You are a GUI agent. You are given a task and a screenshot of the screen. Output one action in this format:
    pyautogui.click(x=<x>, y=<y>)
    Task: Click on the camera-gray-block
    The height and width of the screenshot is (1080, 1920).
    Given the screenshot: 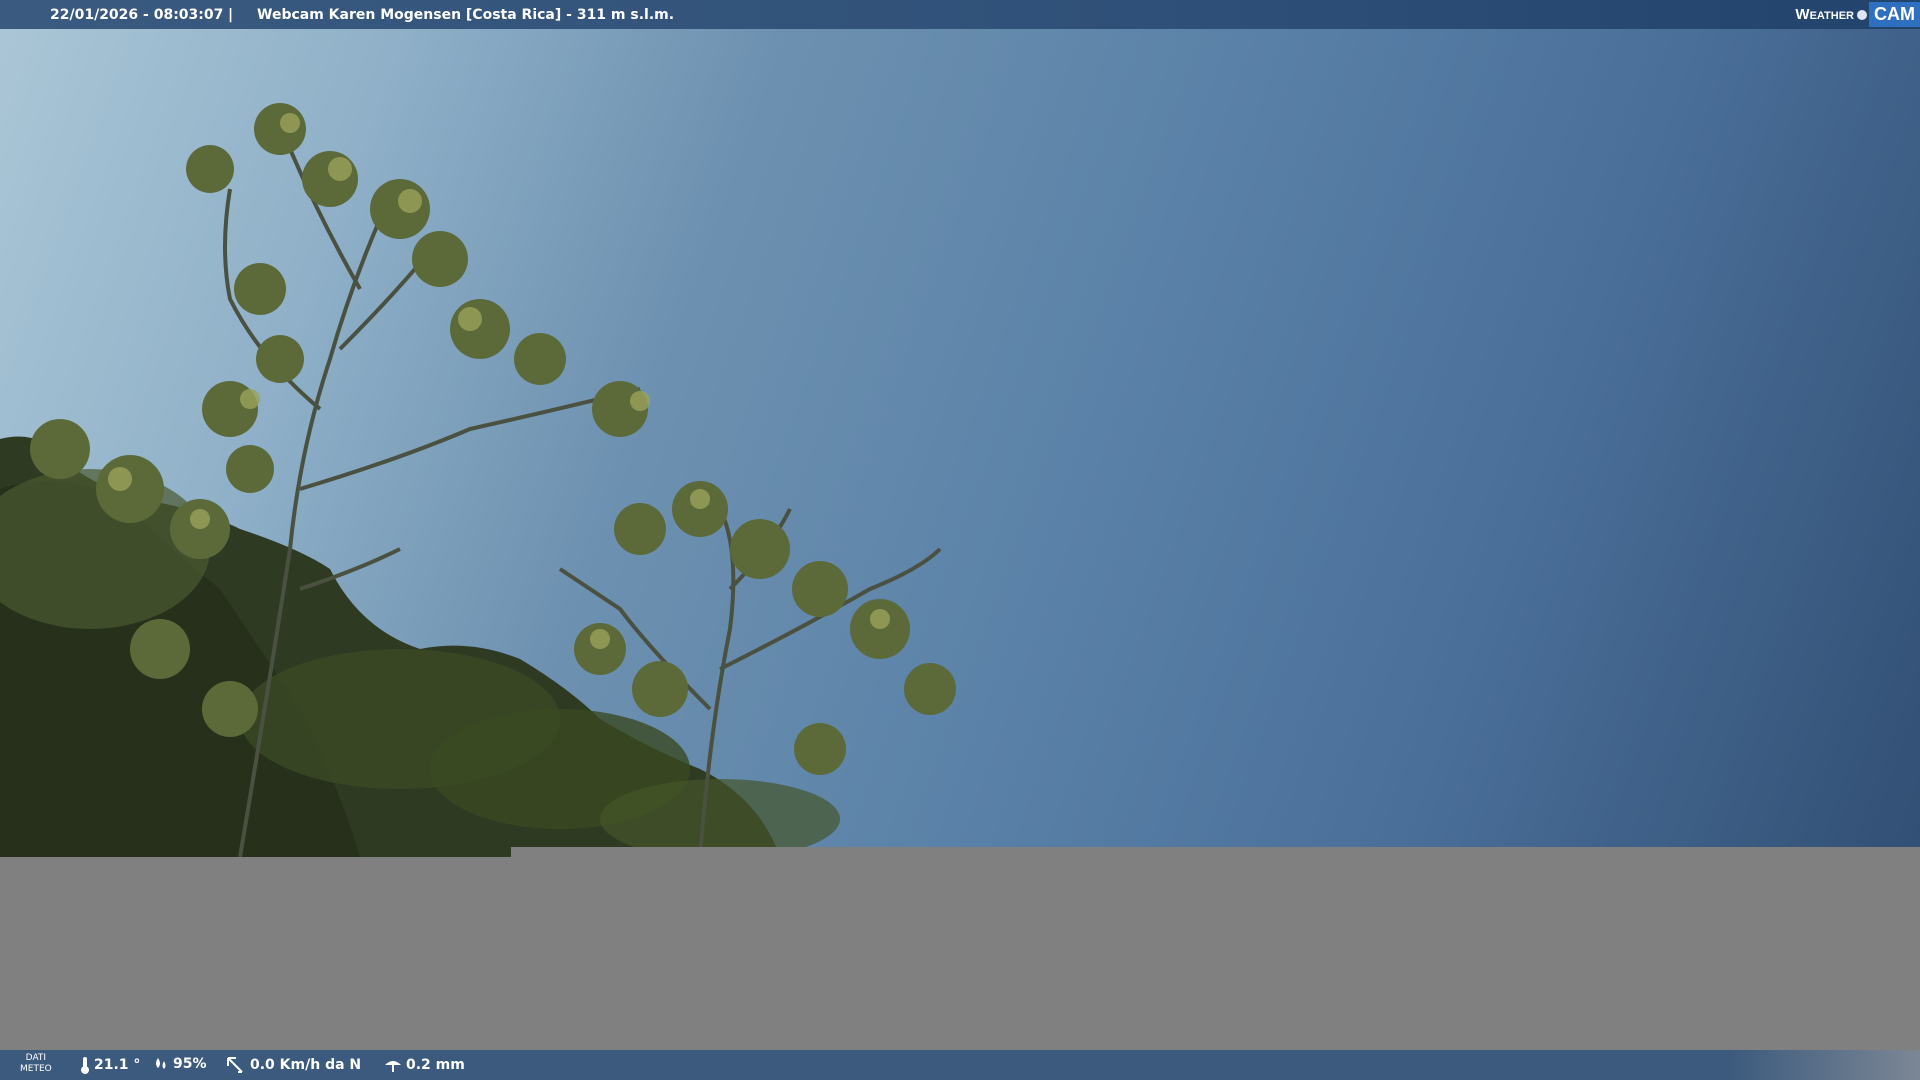 What is the action you would take?
    pyautogui.click(x=1215, y=947)
    